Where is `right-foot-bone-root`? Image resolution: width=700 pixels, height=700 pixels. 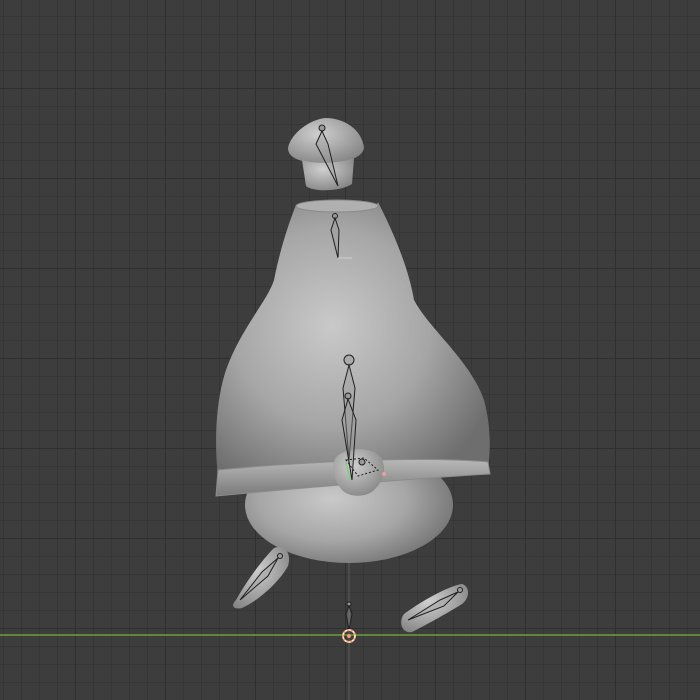
right-foot-bone-root is located at coordinates (460, 590).